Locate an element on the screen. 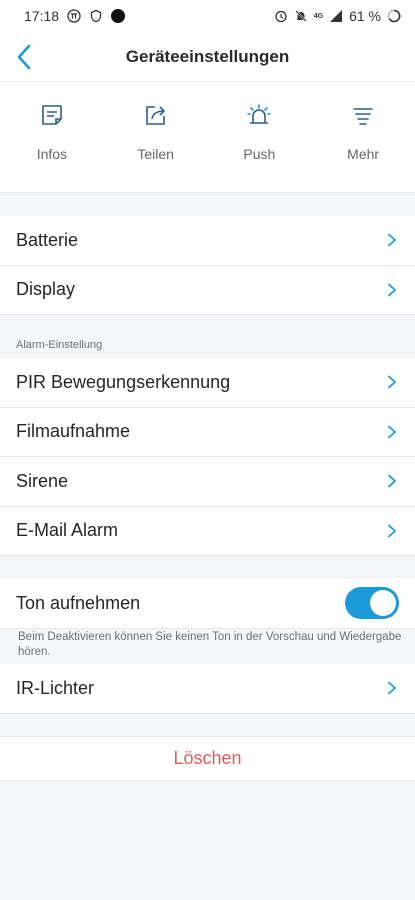  ir-settings-group: IR-Lichter is located at coordinates (207, 689).